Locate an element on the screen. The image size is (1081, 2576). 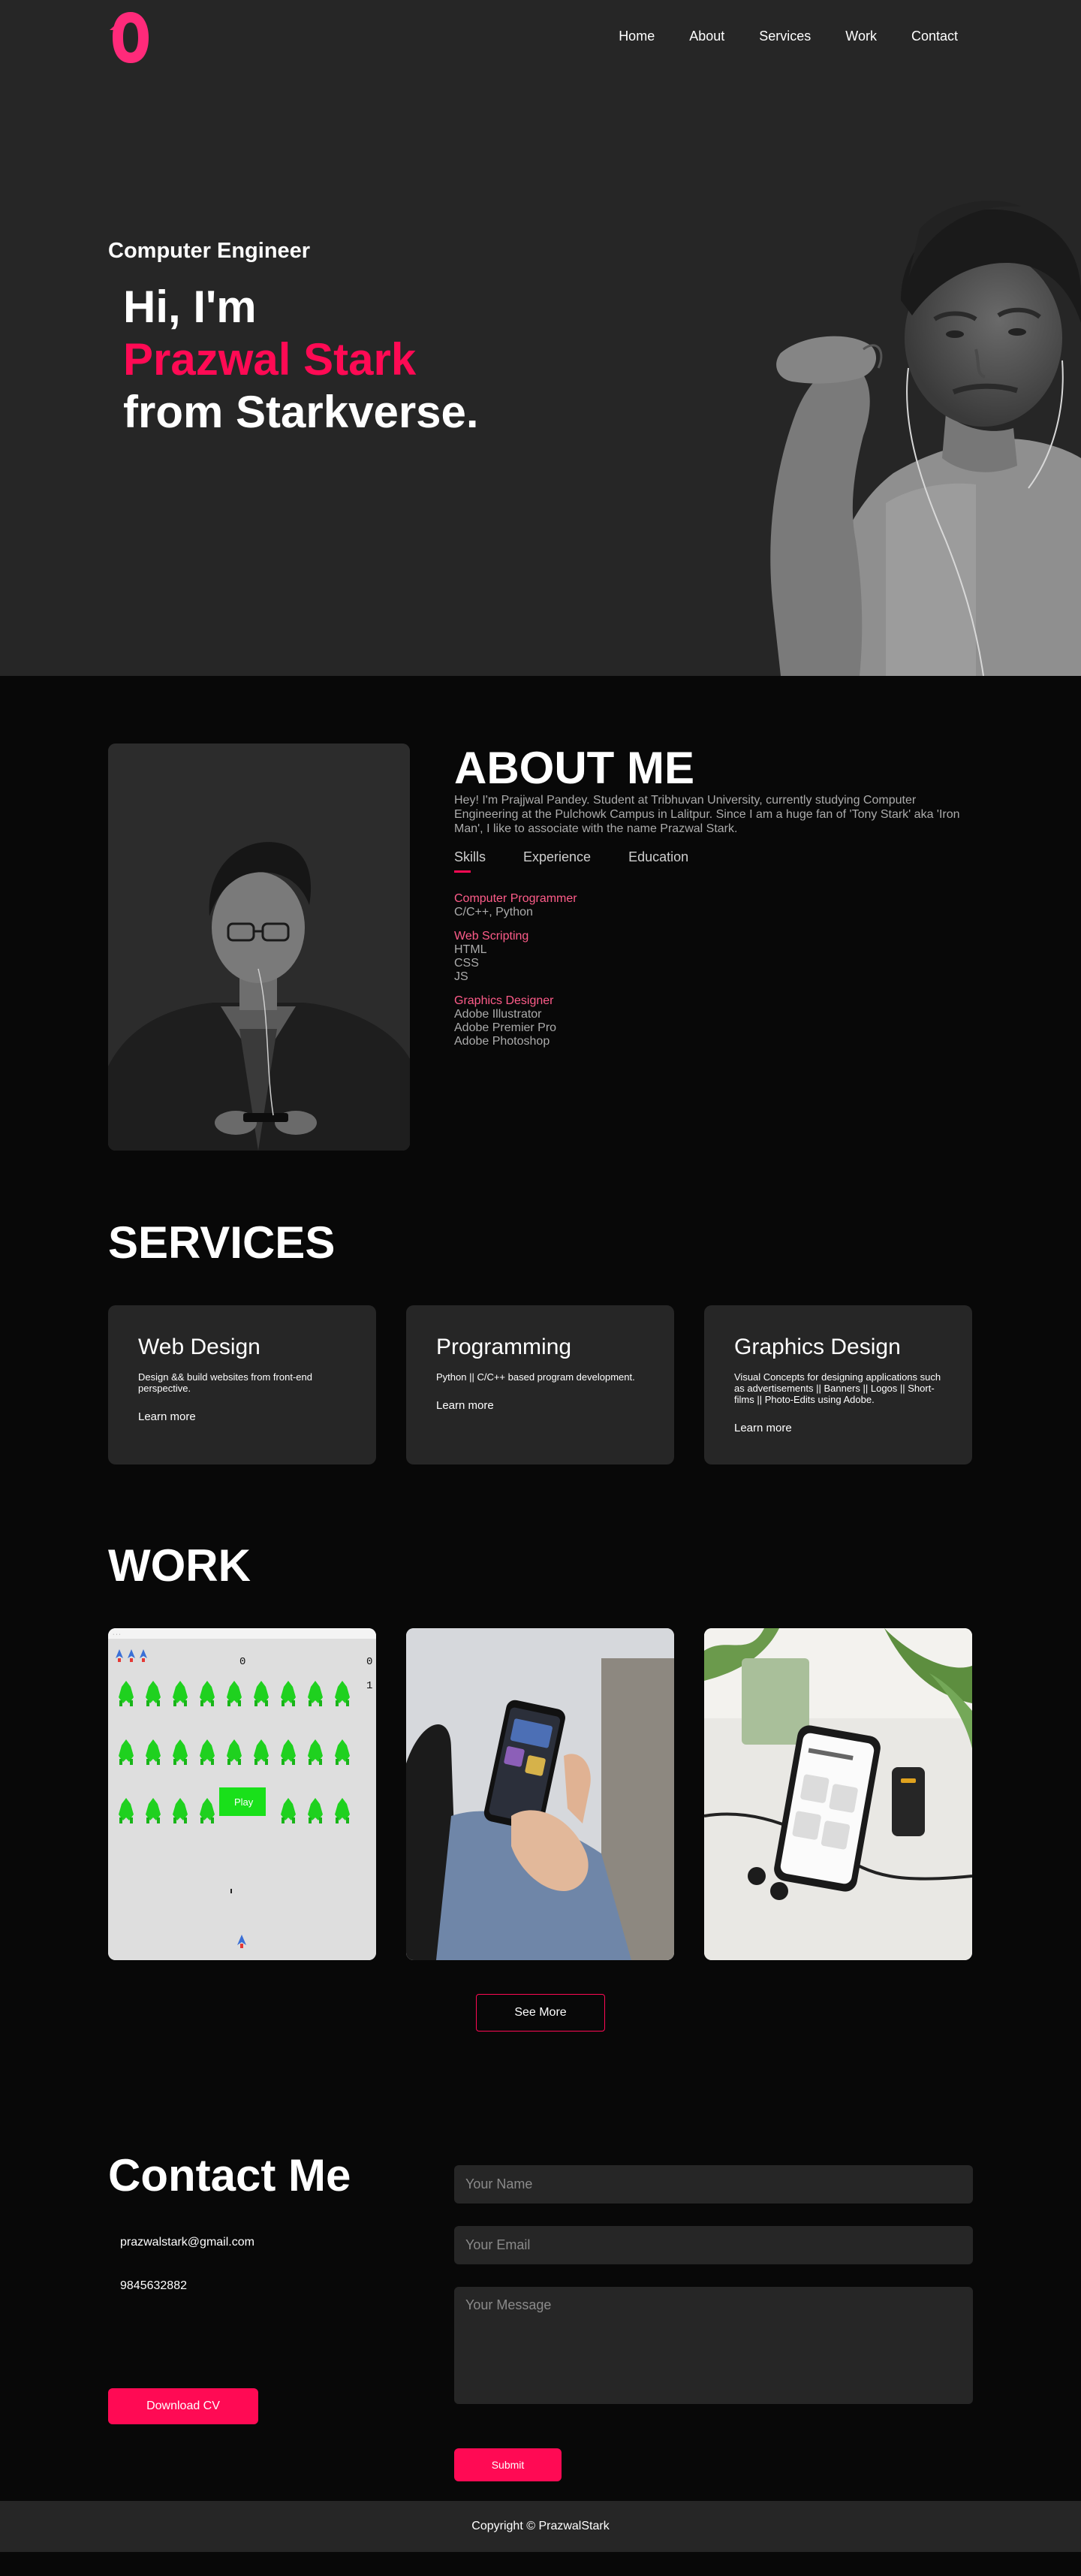
services-title: SERVICES is located at coordinates (222, 1242).